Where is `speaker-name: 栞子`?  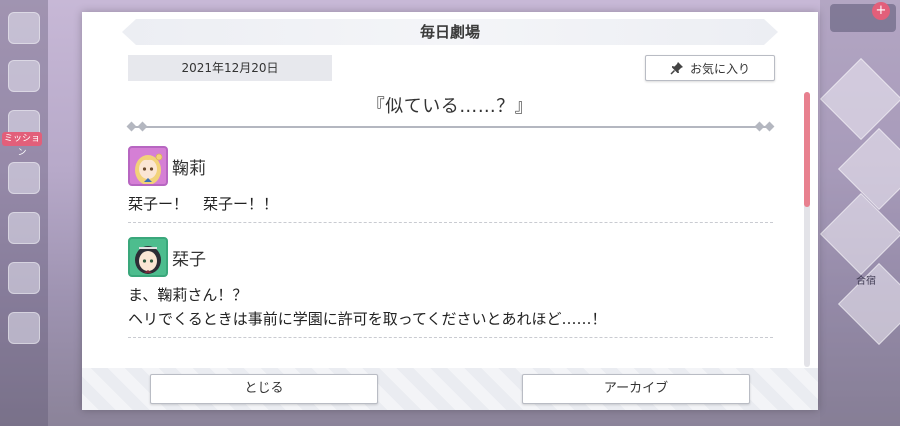 speaker-name: 栞子 is located at coordinates (189, 259).